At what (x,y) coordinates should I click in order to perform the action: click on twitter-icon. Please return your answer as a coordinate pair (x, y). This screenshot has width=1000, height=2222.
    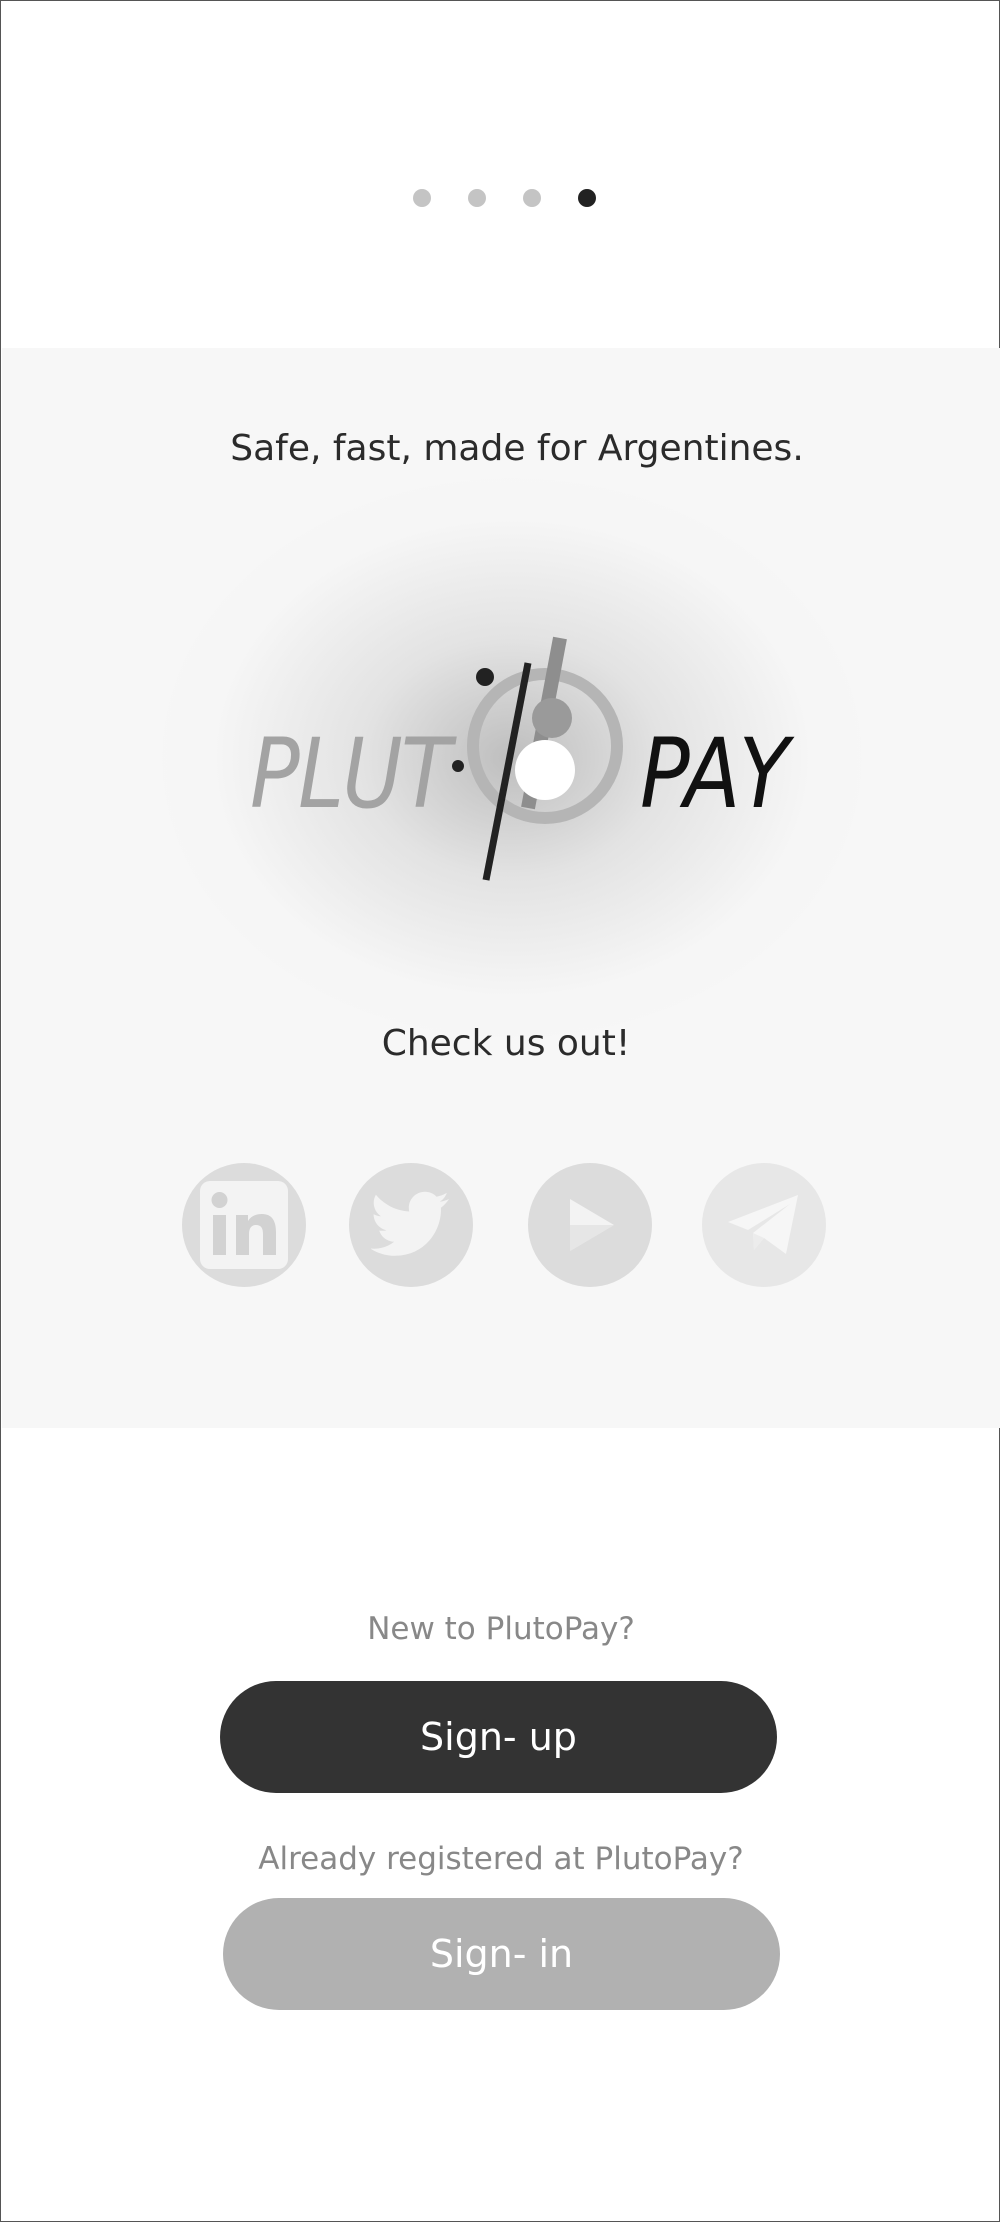
    Looking at the image, I should click on (410, 1223).